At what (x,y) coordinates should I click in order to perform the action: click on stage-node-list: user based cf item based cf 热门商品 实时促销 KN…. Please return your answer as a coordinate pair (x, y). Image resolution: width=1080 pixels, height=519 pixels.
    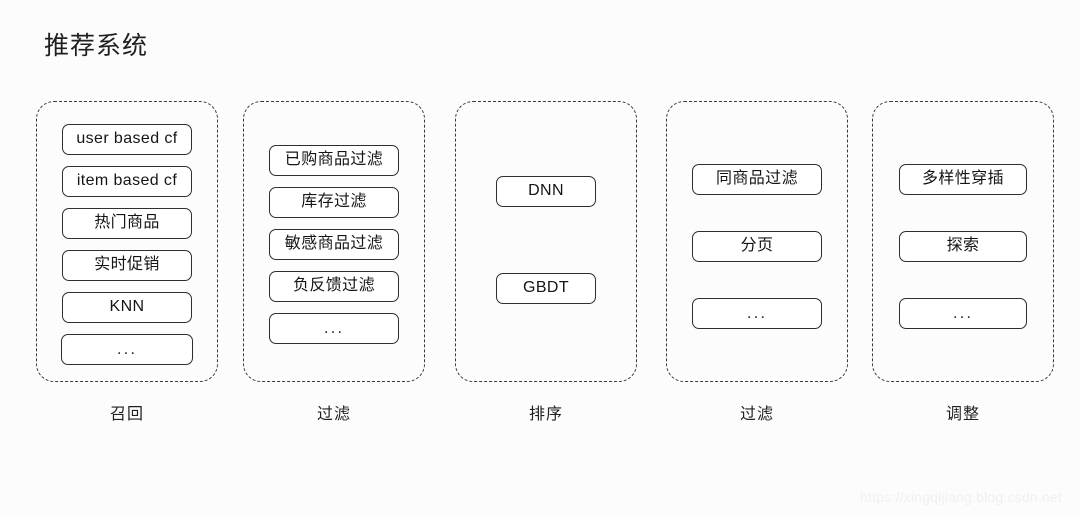
    Looking at the image, I should click on (127, 244).